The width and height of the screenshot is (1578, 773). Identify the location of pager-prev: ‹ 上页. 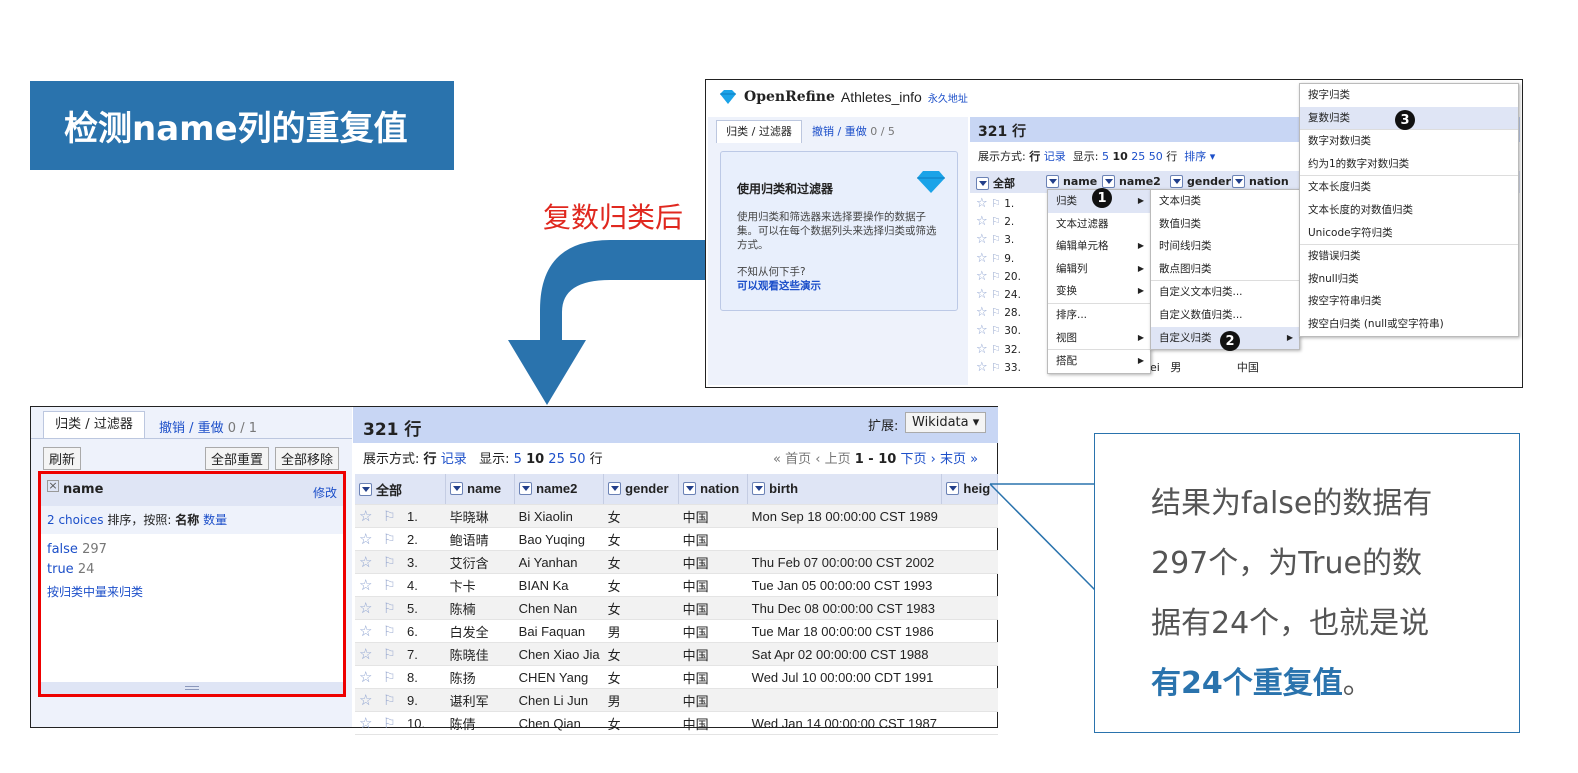
(832, 459).